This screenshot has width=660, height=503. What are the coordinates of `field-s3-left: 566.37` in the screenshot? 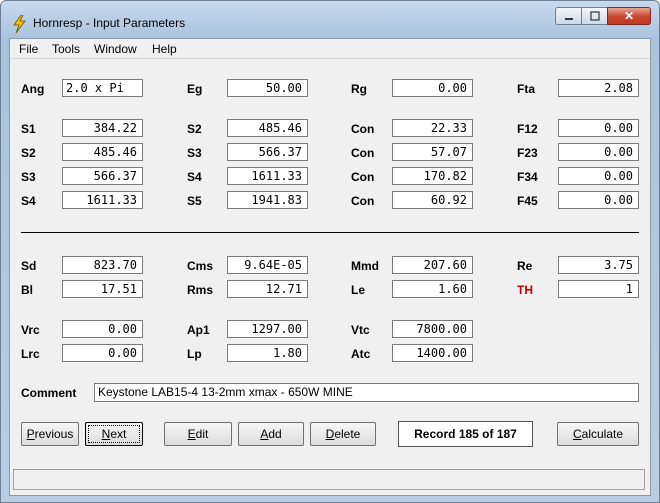 It's located at (102, 176).